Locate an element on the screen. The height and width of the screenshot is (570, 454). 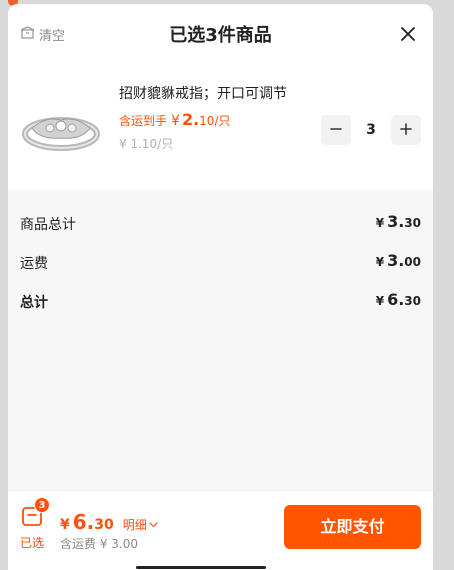
chevron-down-icon is located at coordinates (152, 525).